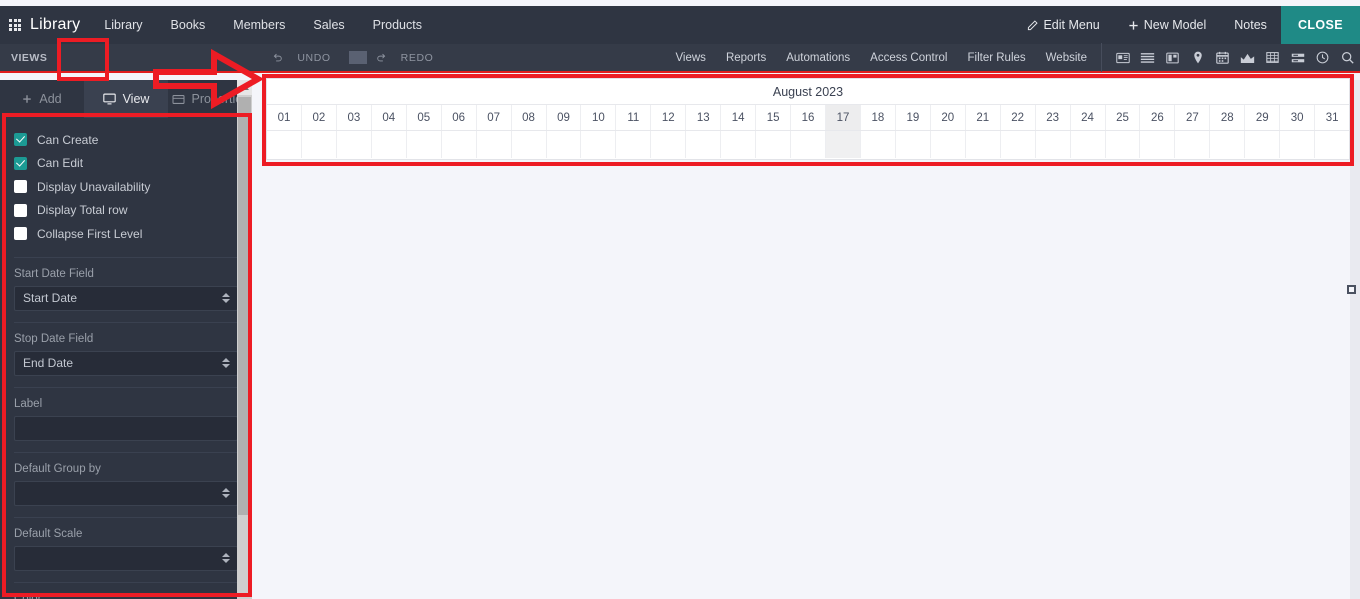 The height and width of the screenshot is (599, 1360). I want to click on panel-scrollbar, so click(244, 339).